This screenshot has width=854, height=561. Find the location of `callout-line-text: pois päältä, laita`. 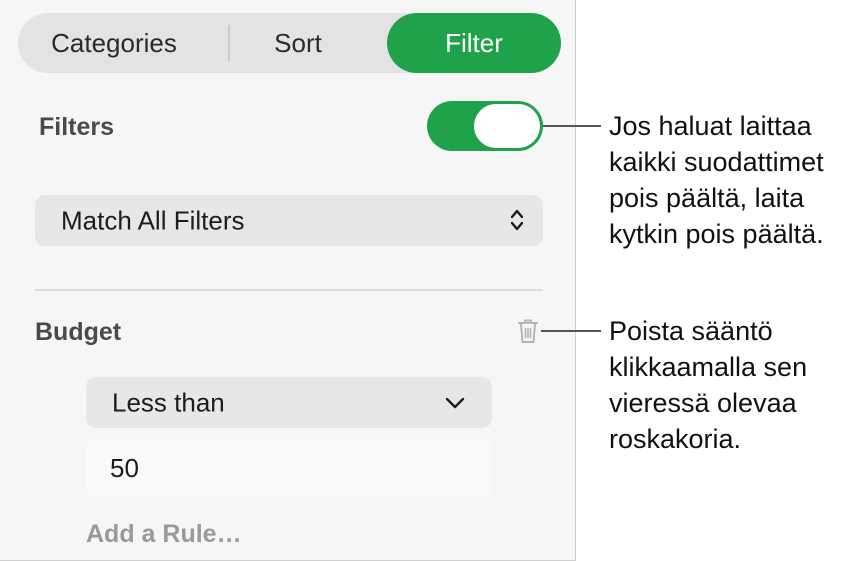

callout-line-text: pois päältä, laita is located at coordinates (707, 198).